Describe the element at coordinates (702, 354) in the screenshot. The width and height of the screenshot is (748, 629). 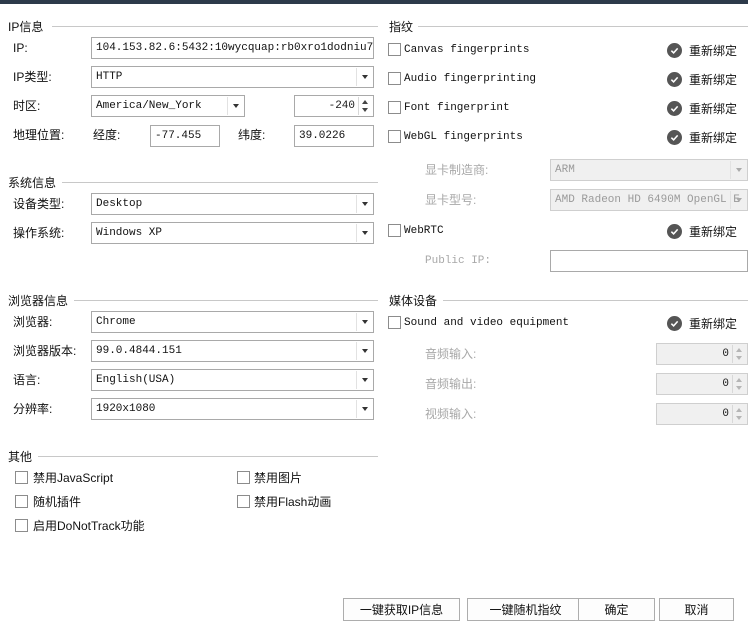
I see `audio-input-spinner: 0` at that location.